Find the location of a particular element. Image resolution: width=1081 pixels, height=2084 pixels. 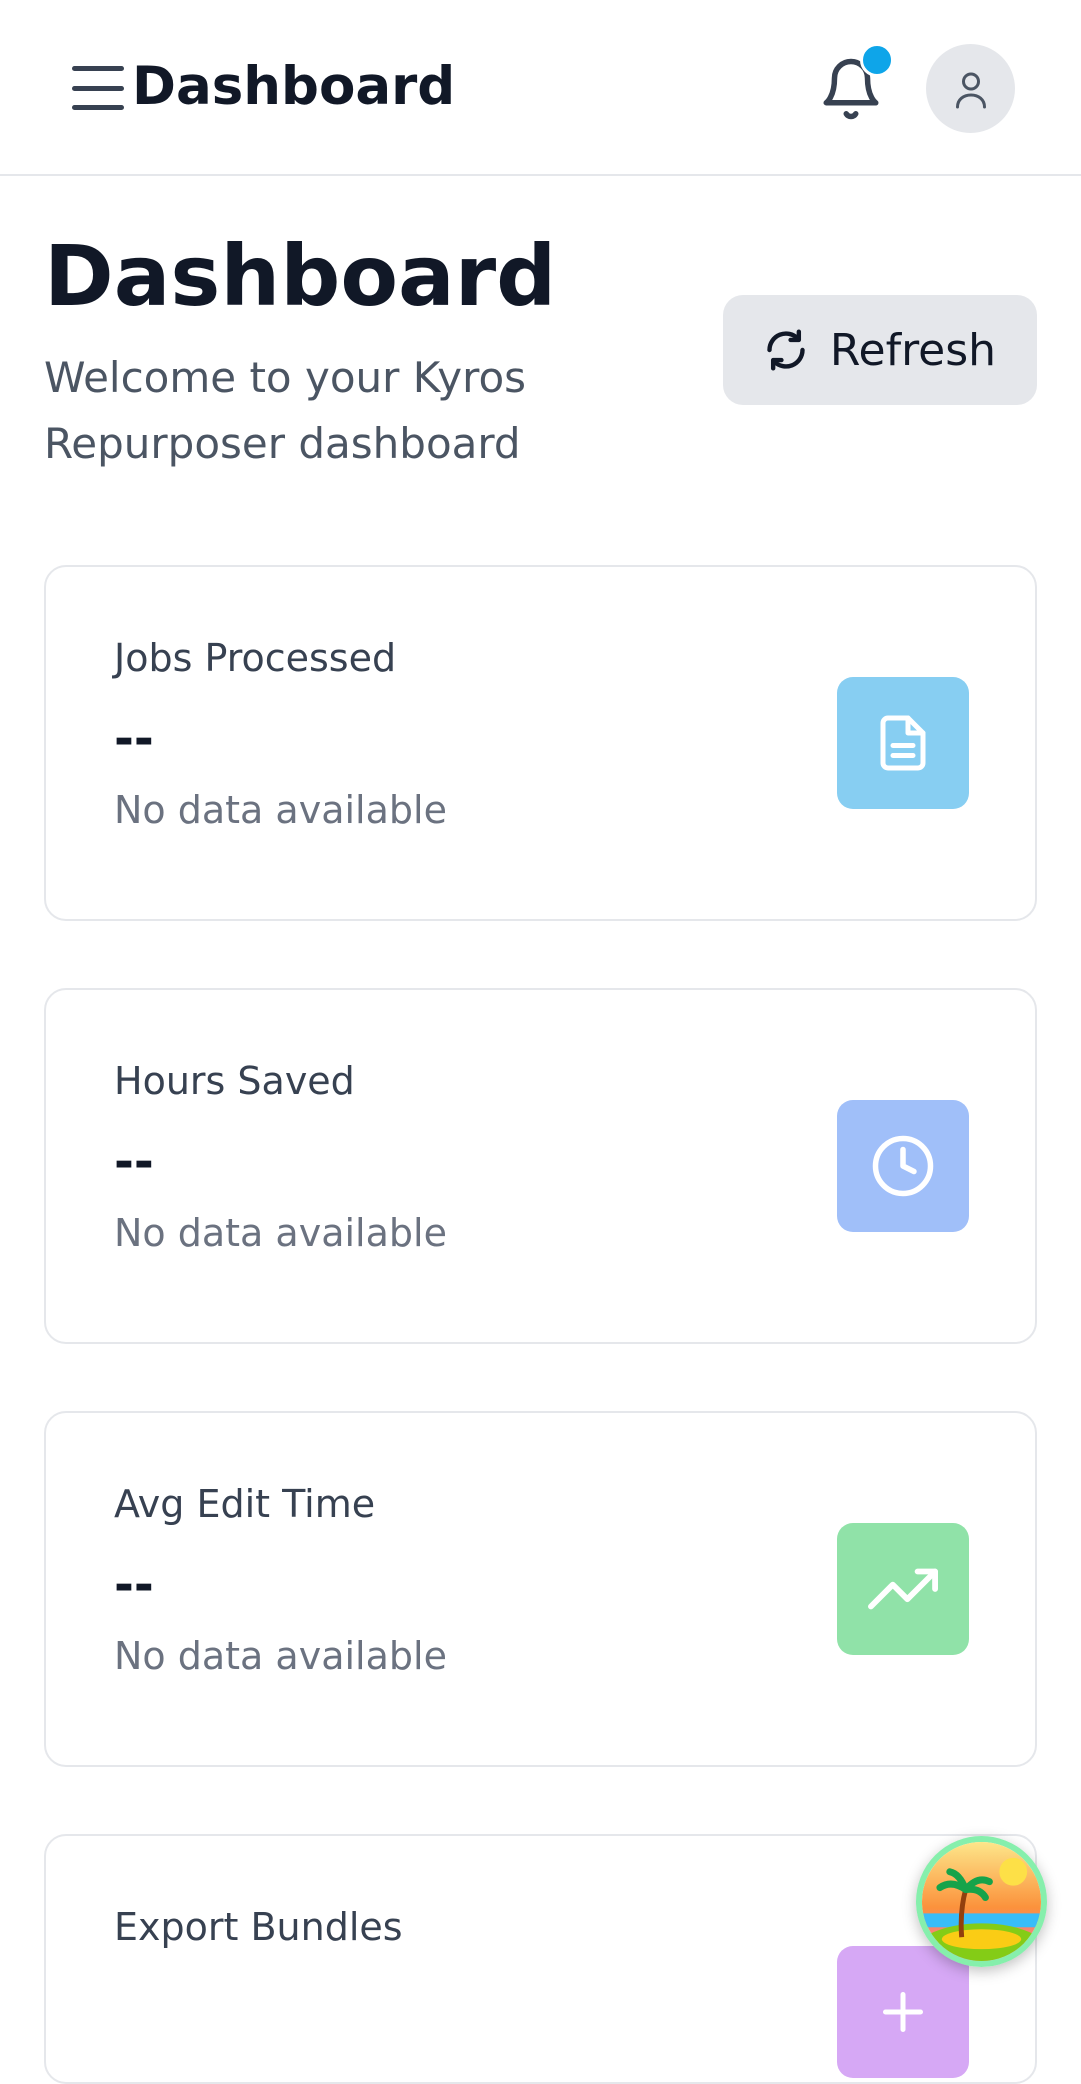

island-beach-icon is located at coordinates (981, 1901).